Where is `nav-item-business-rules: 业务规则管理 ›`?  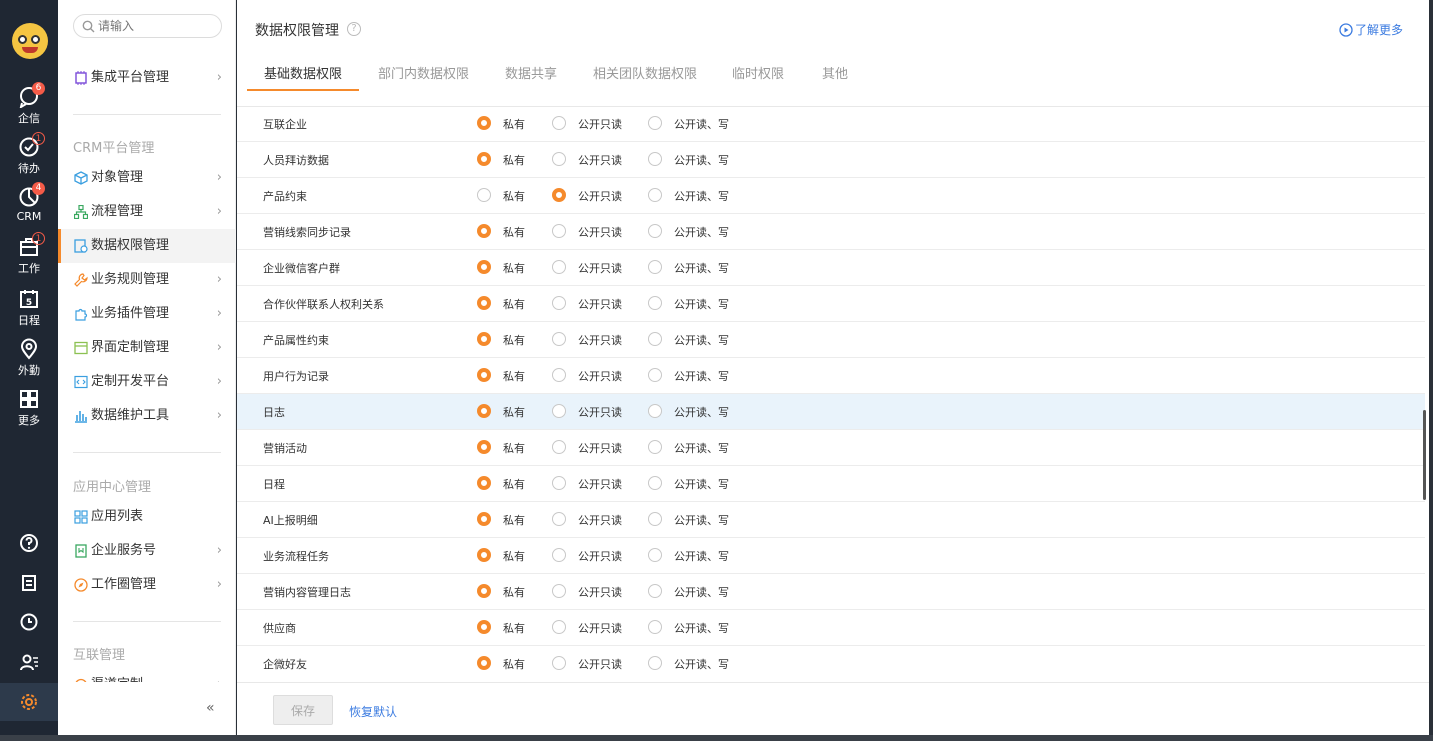 nav-item-business-rules: 业务规则管理 › is located at coordinates (147, 280).